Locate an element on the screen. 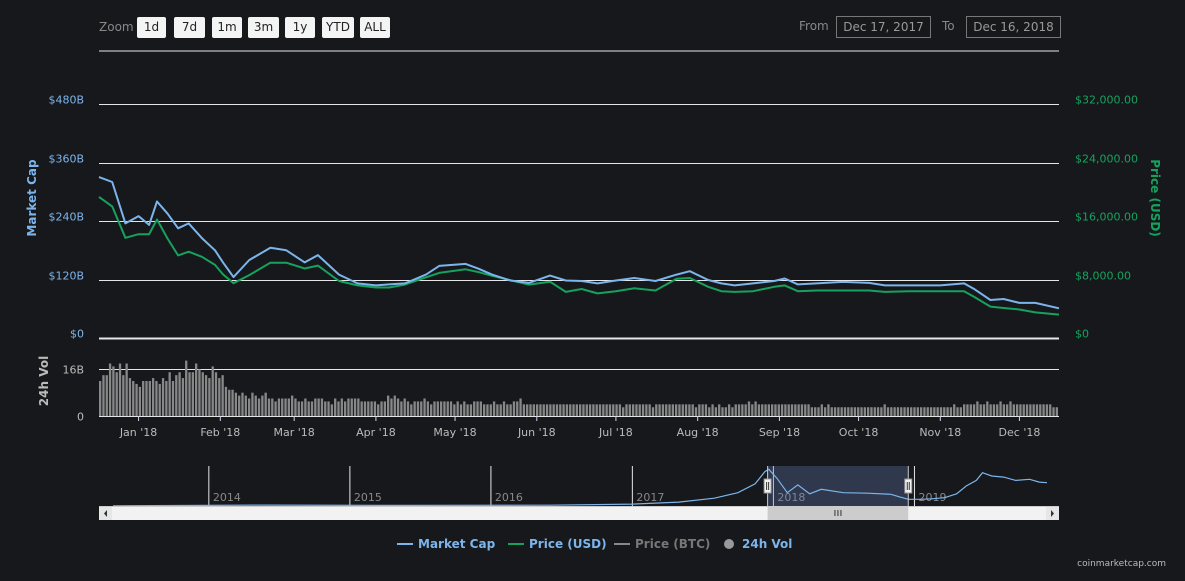 Image resolution: width=1185 pixels, height=581 pixels. legend-item-price-btc: Price (BTC) is located at coordinates (662, 544).